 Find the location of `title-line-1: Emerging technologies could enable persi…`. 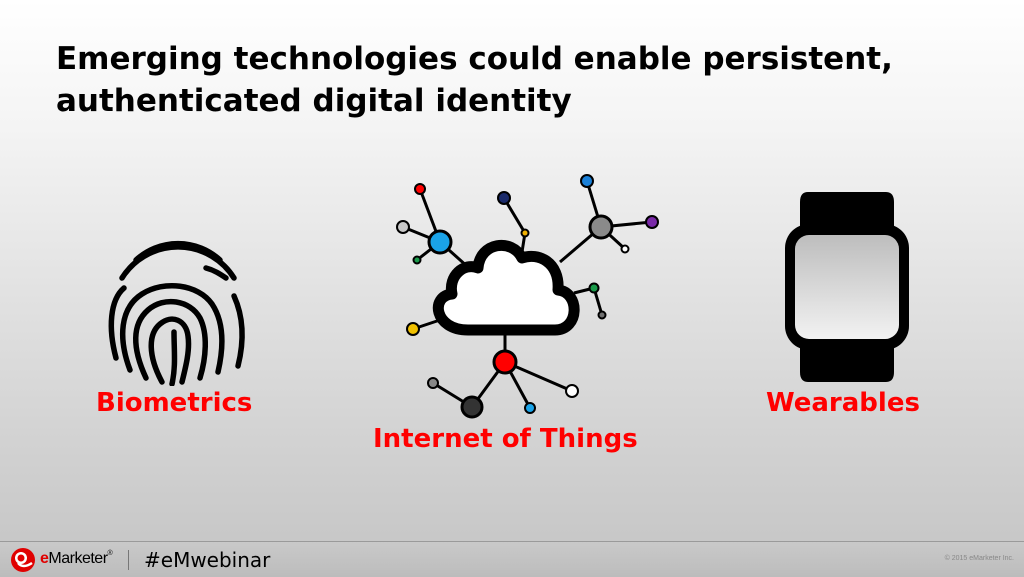

title-line-1: Emerging technologies could enable persi… is located at coordinates (474, 59).